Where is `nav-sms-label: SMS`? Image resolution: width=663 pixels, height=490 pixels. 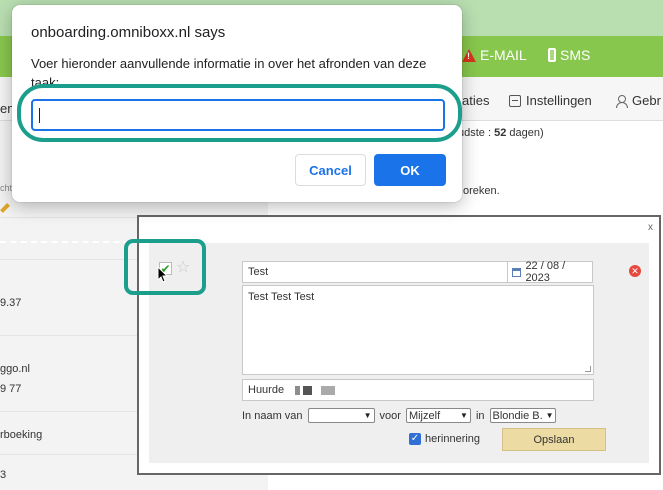 nav-sms-label: SMS is located at coordinates (575, 55).